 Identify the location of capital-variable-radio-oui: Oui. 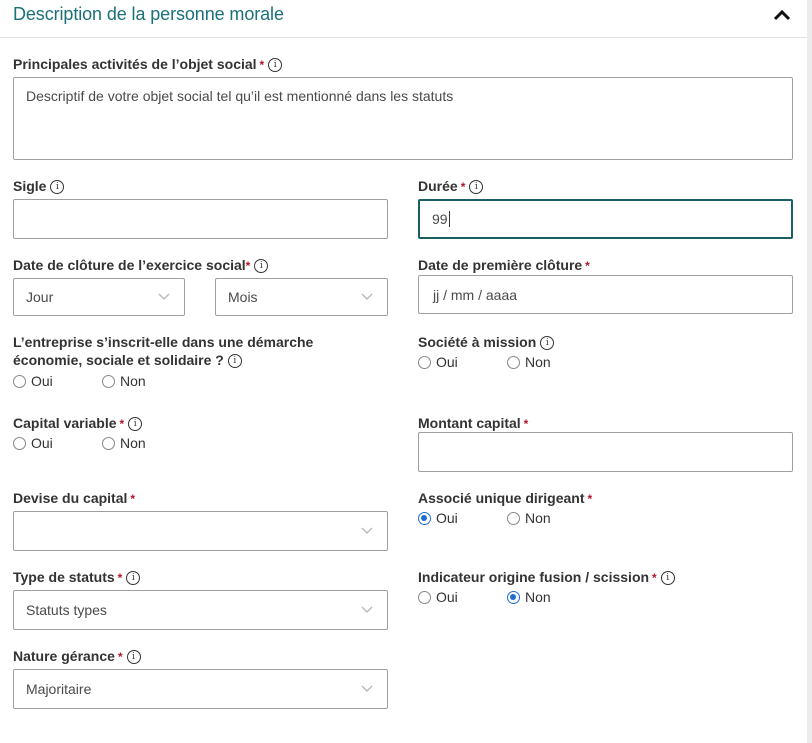
(33, 443).